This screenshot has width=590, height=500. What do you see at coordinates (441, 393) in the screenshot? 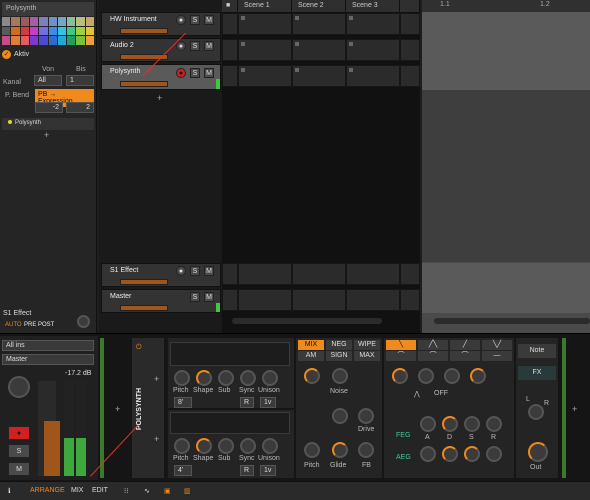
I see `off-label: OFF` at bounding box center [441, 393].